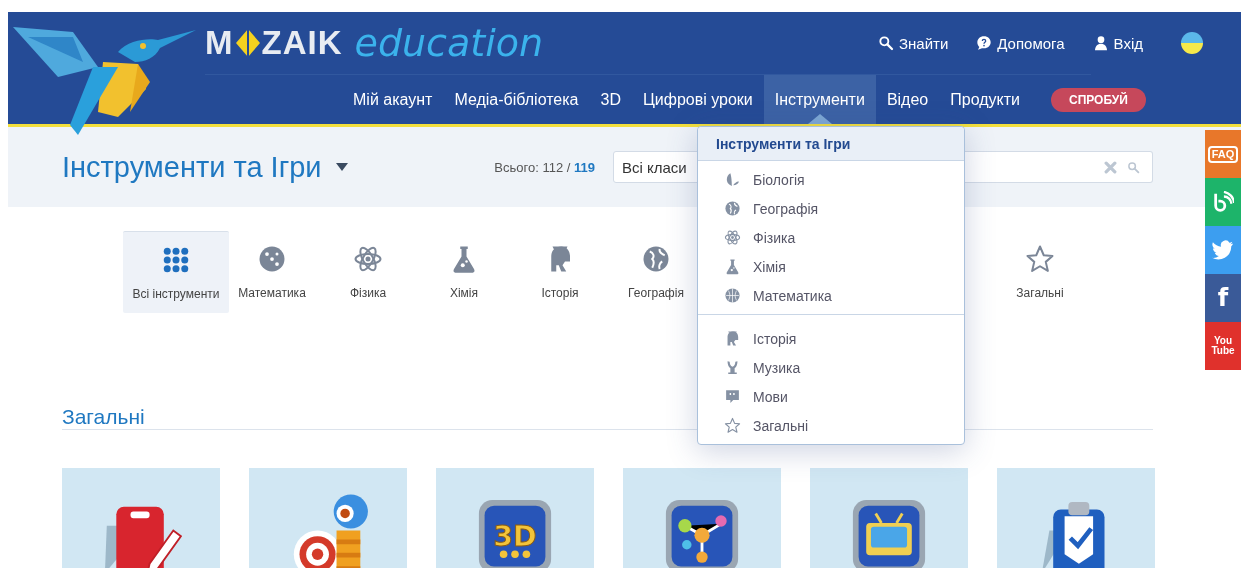 This screenshot has height=568, width=1241. I want to click on subject-label: Фізика, so click(368, 293).